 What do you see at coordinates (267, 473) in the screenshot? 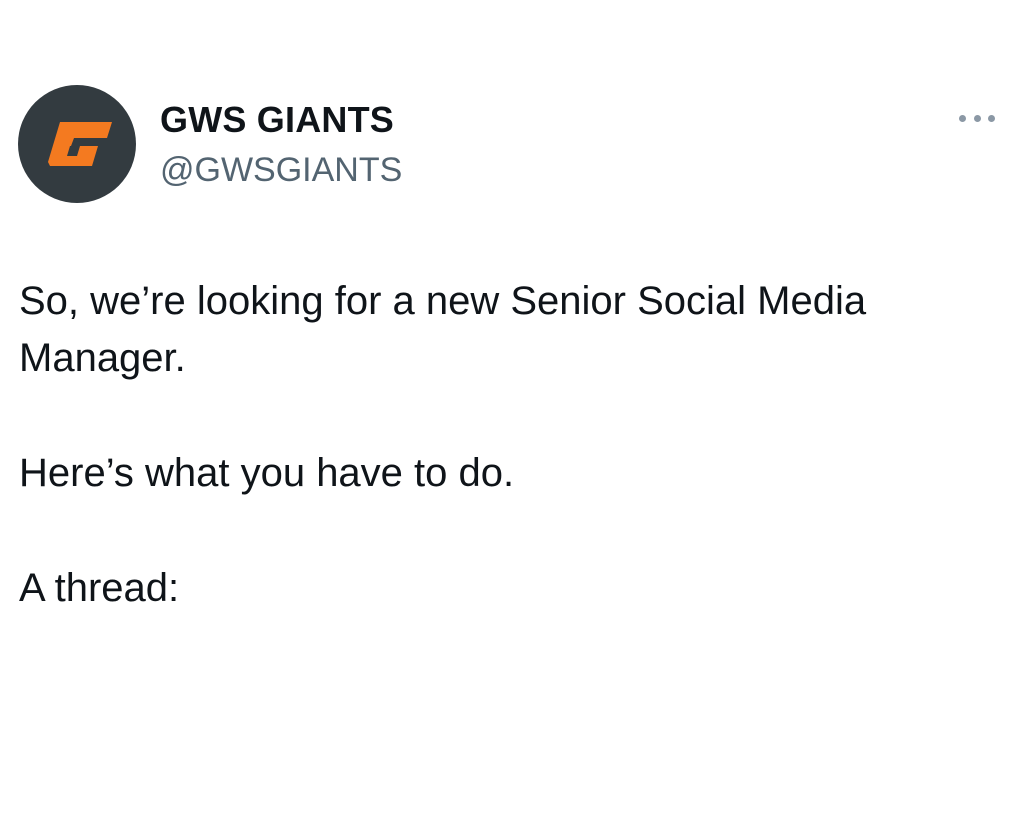
I see `tweet-paragraph: Here’s what you have to do.` at bounding box center [267, 473].